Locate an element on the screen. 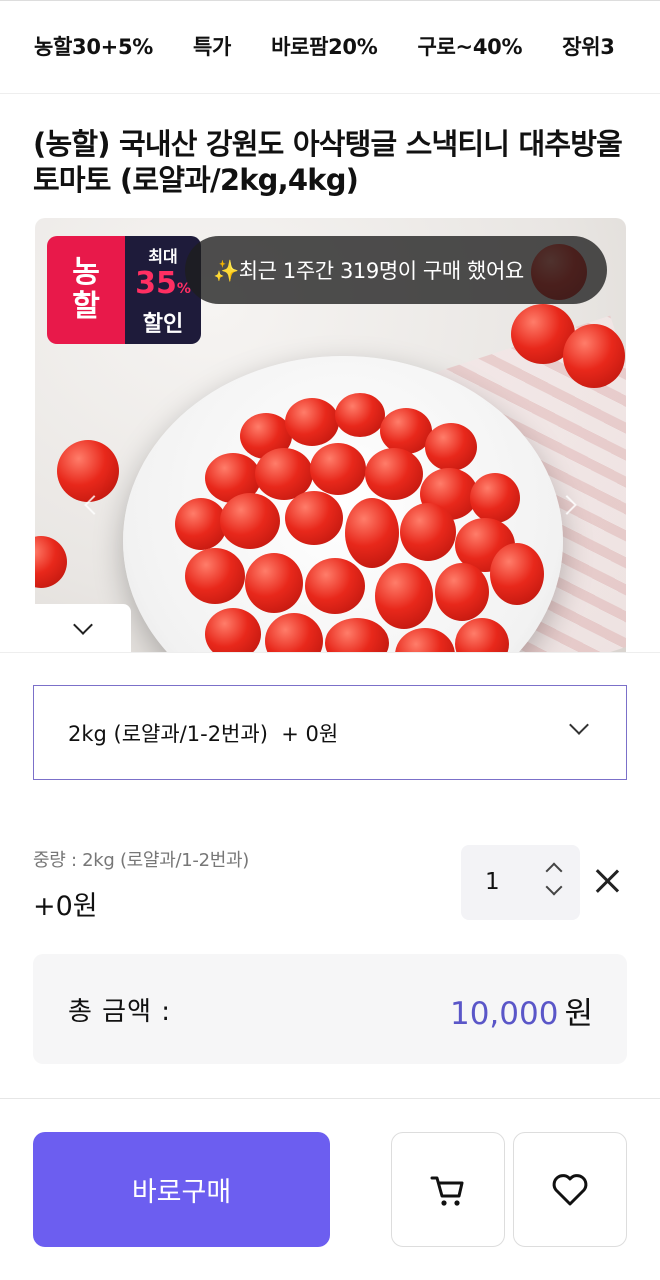 The width and height of the screenshot is (660, 1280). tab-jangwi: 장위3 is located at coordinates (588, 46).